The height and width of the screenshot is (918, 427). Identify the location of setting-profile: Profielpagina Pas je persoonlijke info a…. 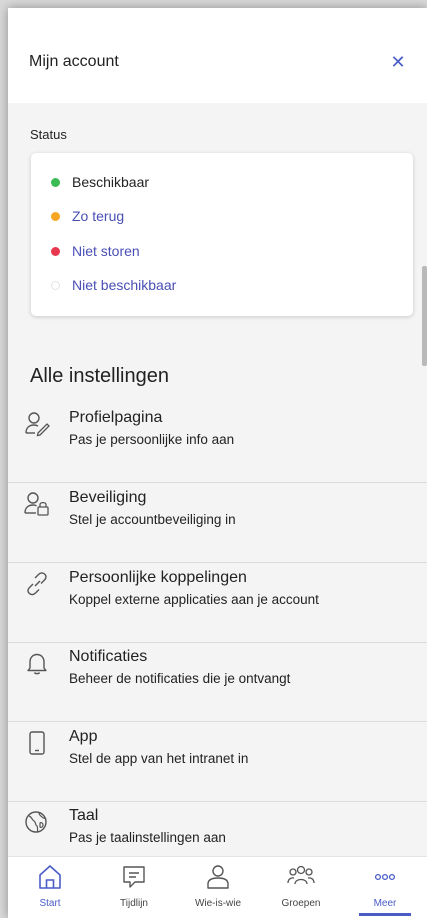
(217, 444).